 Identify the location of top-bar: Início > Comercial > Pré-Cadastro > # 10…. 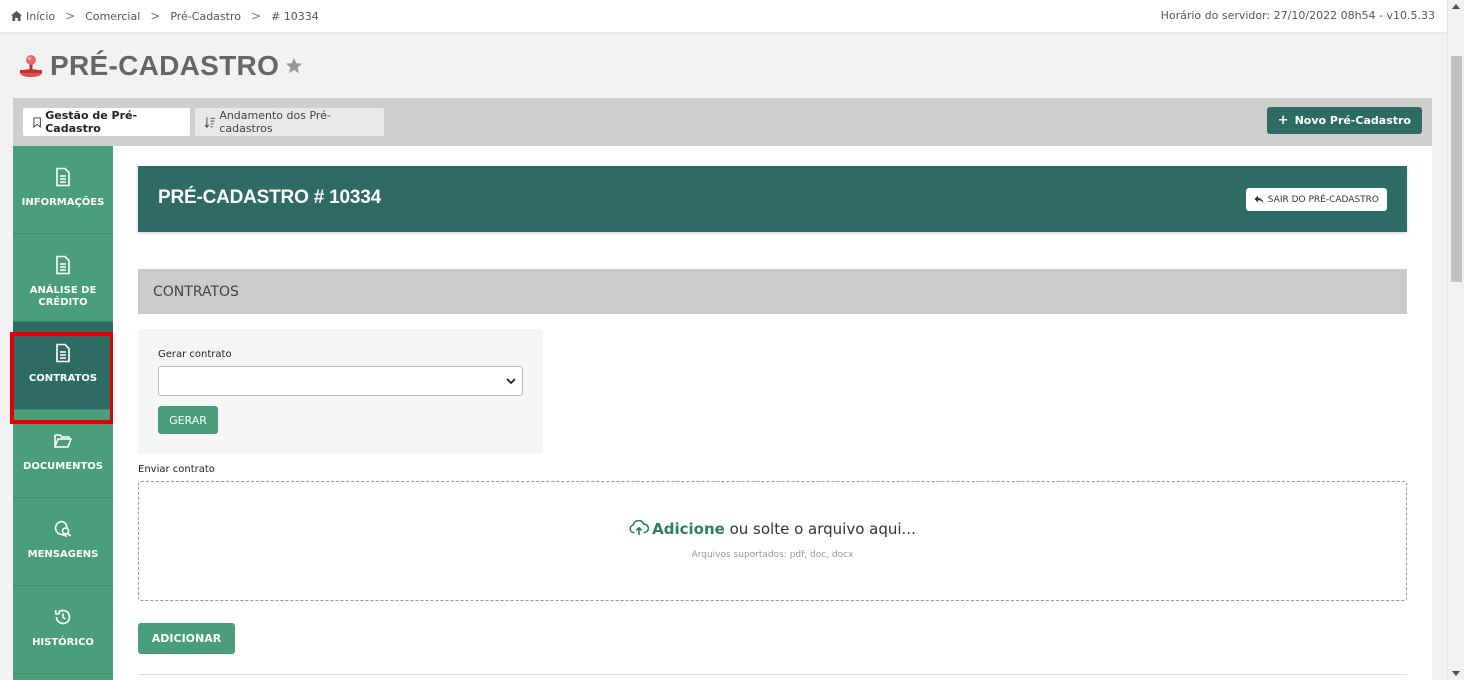
(723, 16).